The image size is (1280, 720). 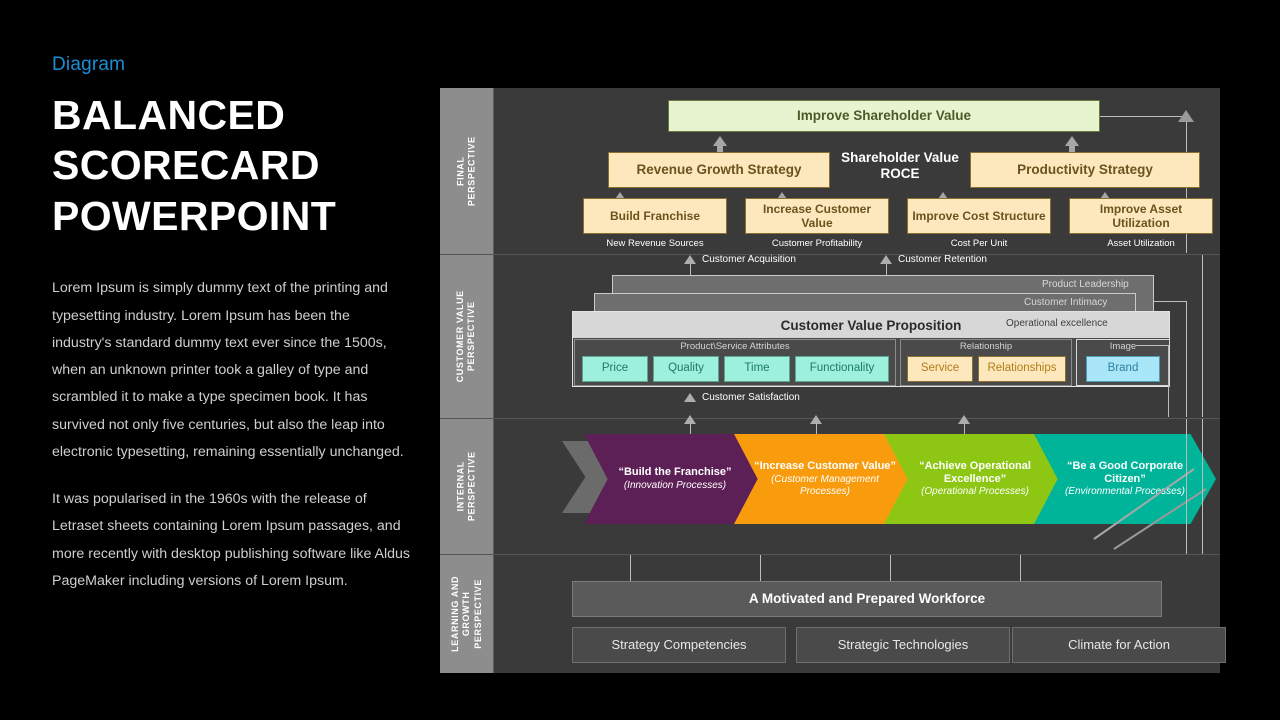 What do you see at coordinates (1152, 345) in the screenshot?
I see `connector-customer-intimacy-right` at bounding box center [1152, 345].